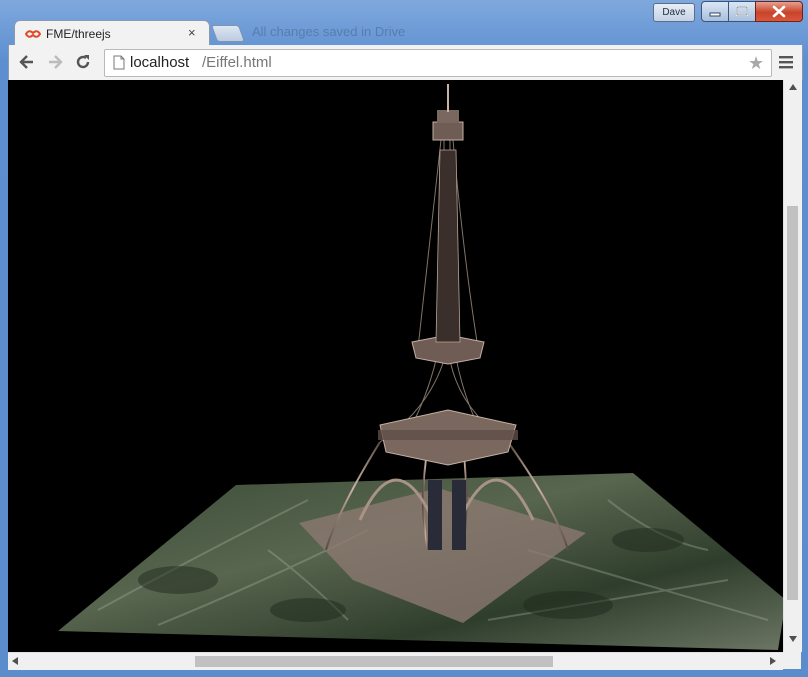  What do you see at coordinates (192, 33) in the screenshot?
I see `tab-close-button: ×` at bounding box center [192, 33].